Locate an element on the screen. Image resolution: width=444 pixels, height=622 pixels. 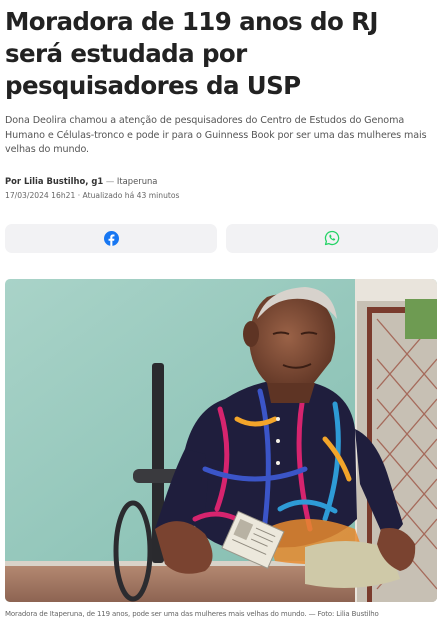
byline-location: Itaperuna is located at coordinates (137, 180).